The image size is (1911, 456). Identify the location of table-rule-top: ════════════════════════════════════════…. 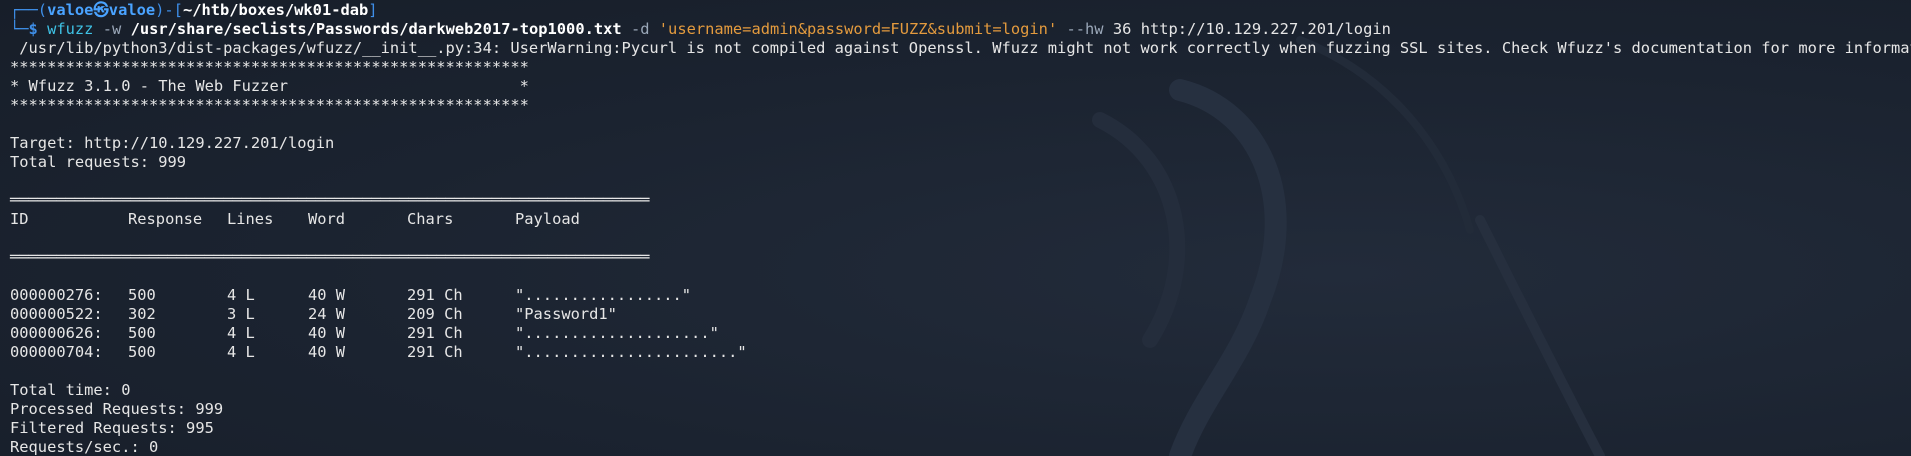
(330, 200).